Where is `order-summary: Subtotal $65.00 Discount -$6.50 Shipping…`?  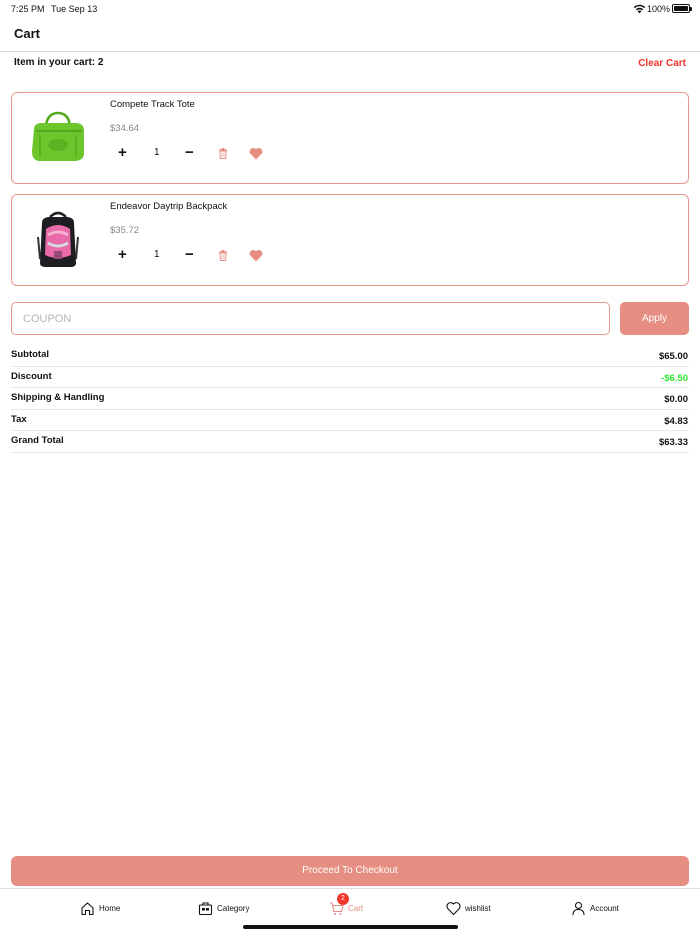 order-summary: Subtotal $65.00 Discount -$6.50 Shipping… is located at coordinates (350, 399).